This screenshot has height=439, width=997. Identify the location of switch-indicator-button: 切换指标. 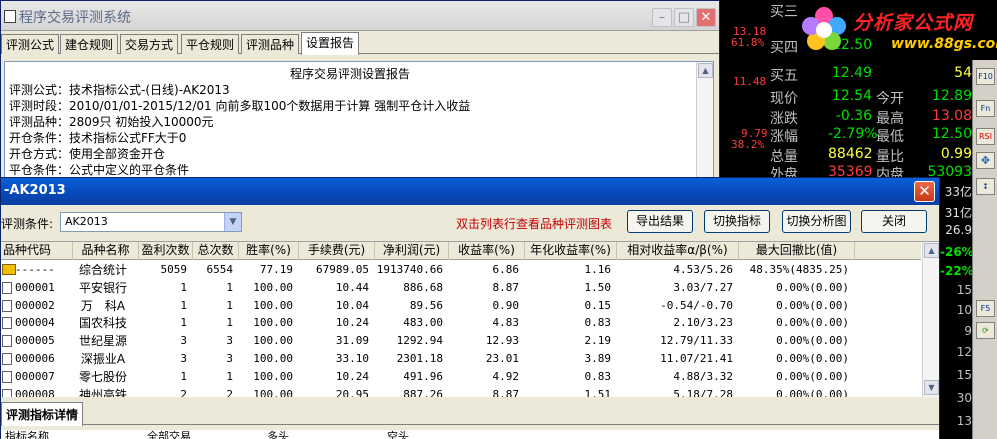
(737, 221).